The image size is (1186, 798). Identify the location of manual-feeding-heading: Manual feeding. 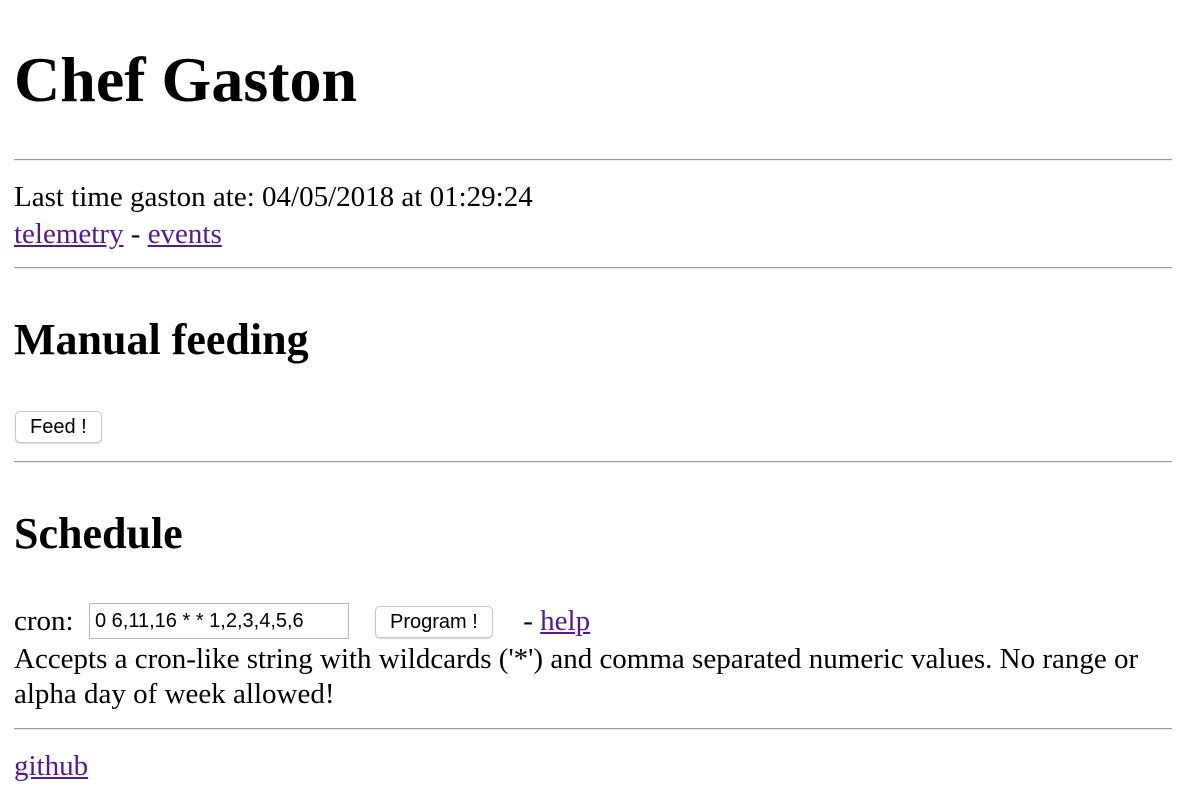
(161, 339).